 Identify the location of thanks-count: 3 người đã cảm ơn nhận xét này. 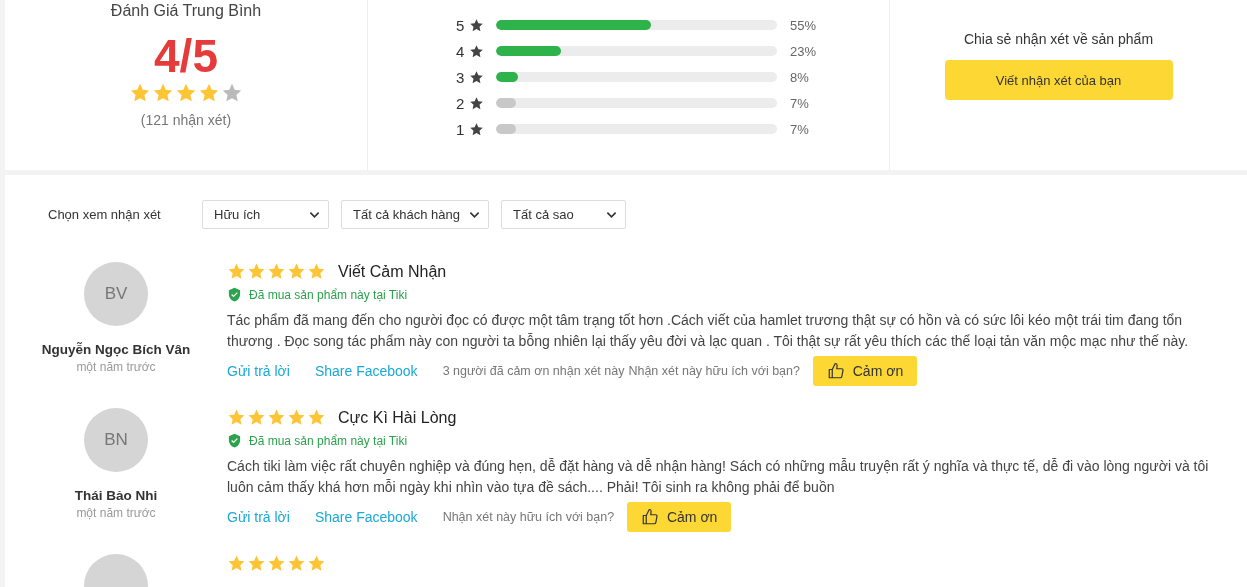
(533, 371).